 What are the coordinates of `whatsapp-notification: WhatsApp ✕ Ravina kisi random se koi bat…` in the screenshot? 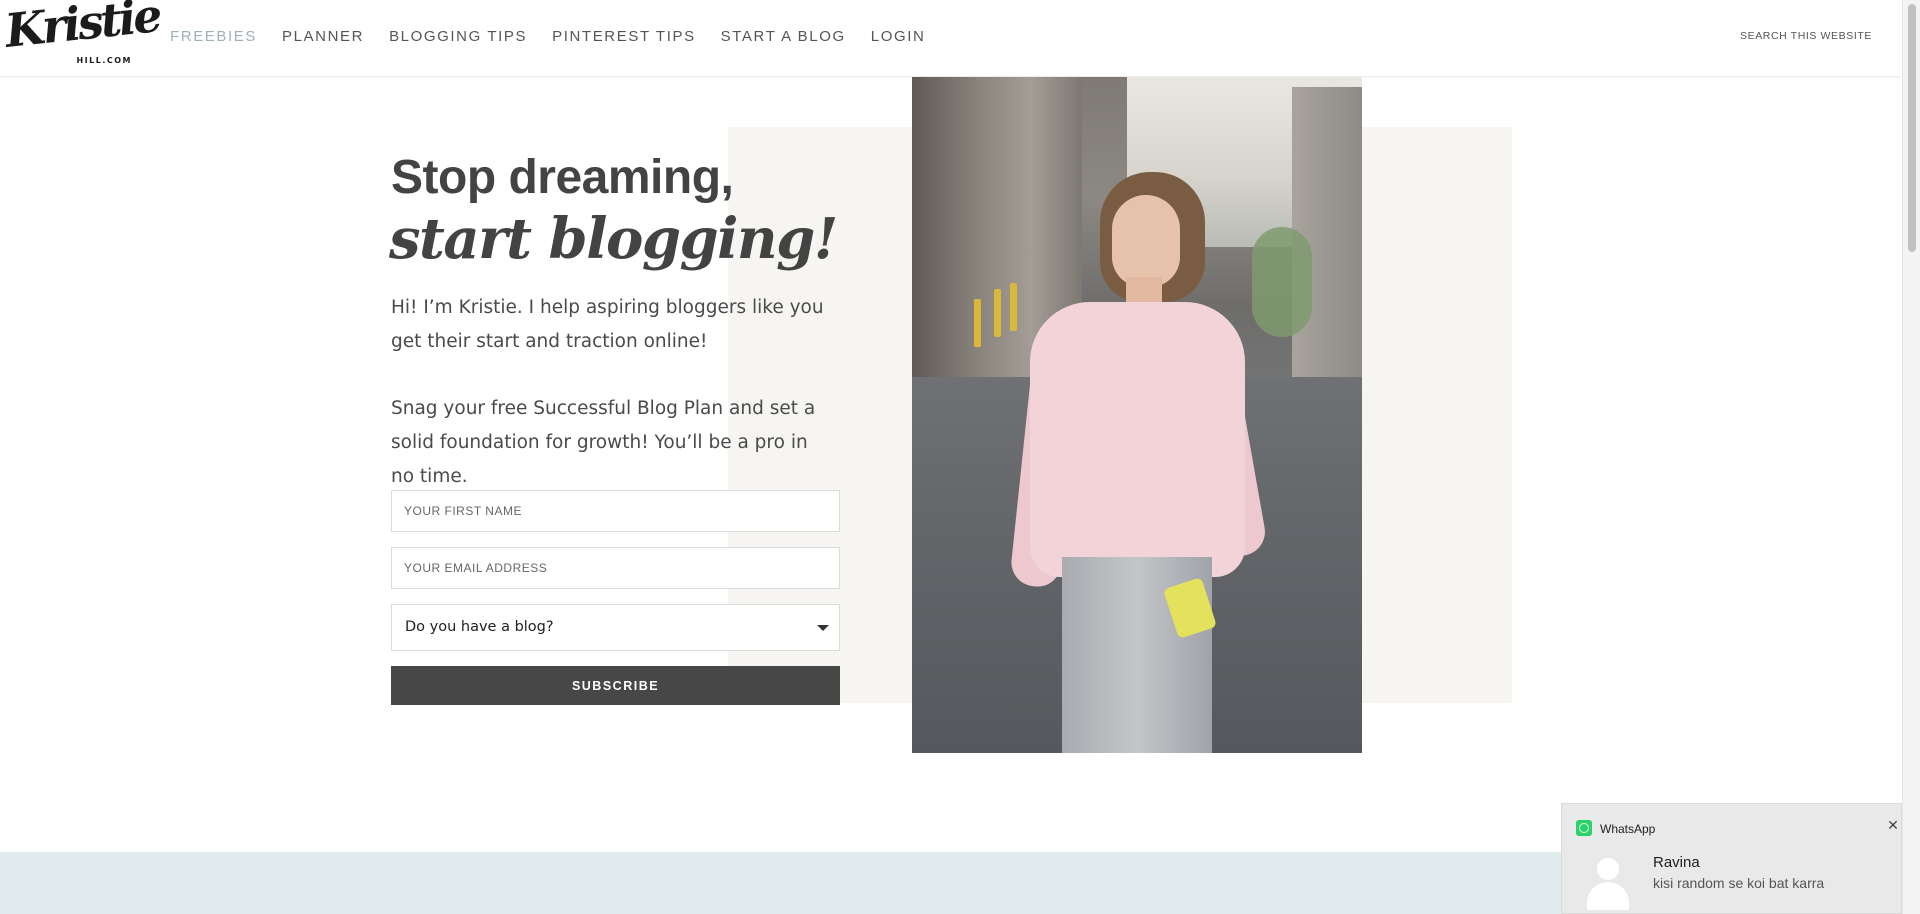 It's located at (1731, 858).